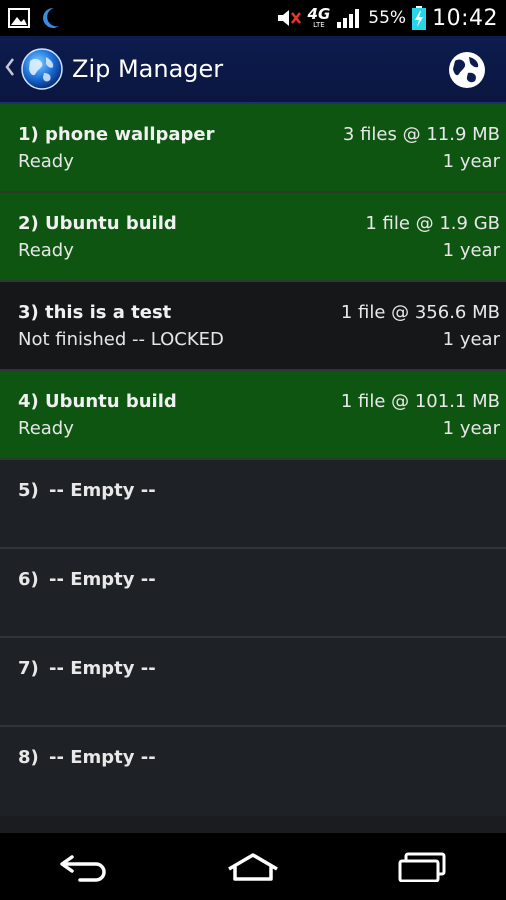 This screenshot has height=900, width=506. Describe the element at coordinates (28, 668) in the screenshot. I see `slot-number: 7)` at that location.